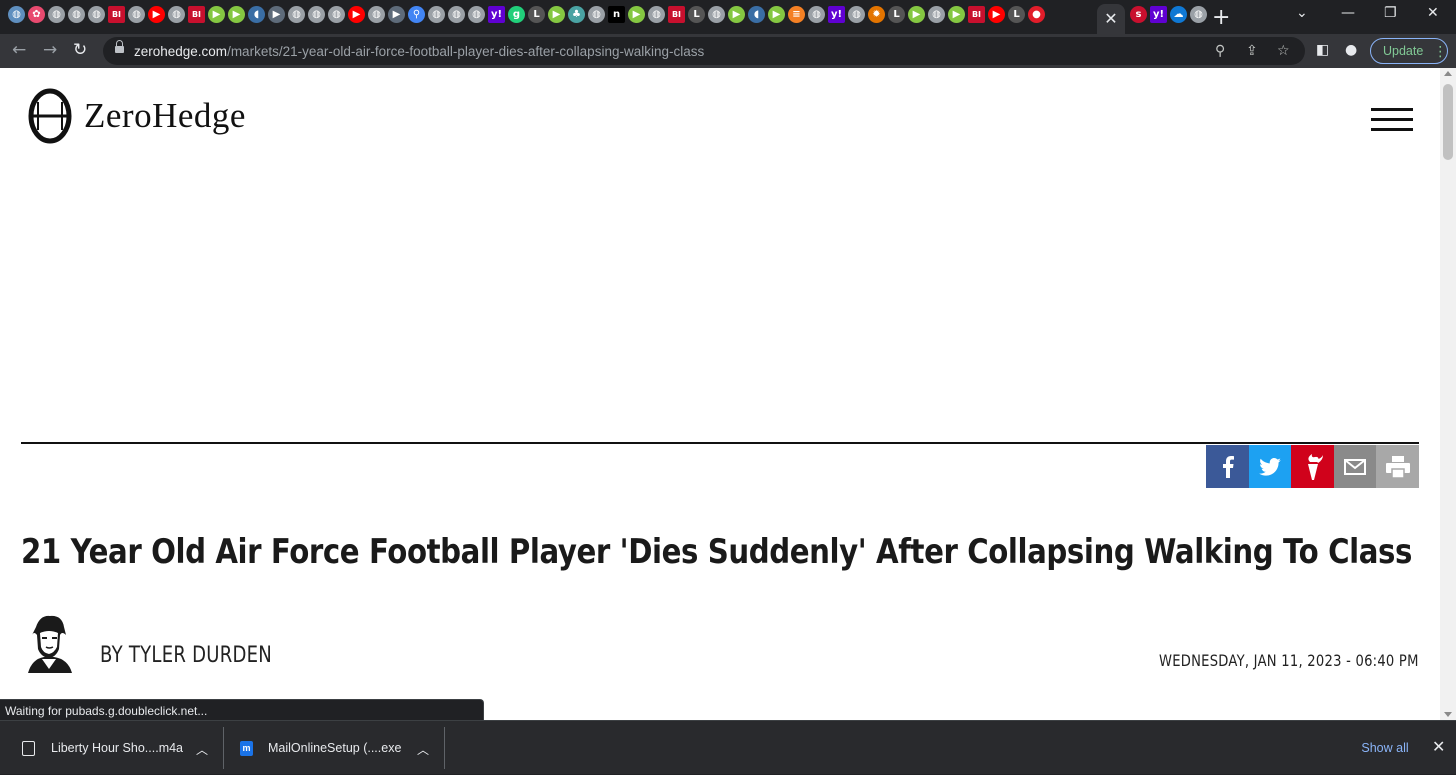 The image size is (1456, 775). I want to click on email-share-button, so click(1355, 466).